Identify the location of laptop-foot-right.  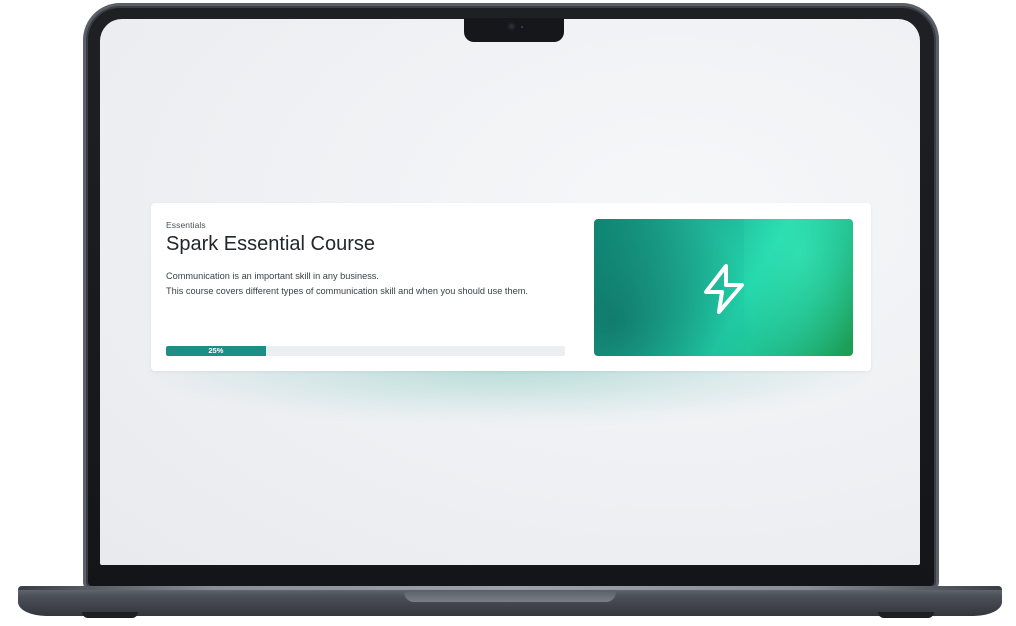
(906, 615).